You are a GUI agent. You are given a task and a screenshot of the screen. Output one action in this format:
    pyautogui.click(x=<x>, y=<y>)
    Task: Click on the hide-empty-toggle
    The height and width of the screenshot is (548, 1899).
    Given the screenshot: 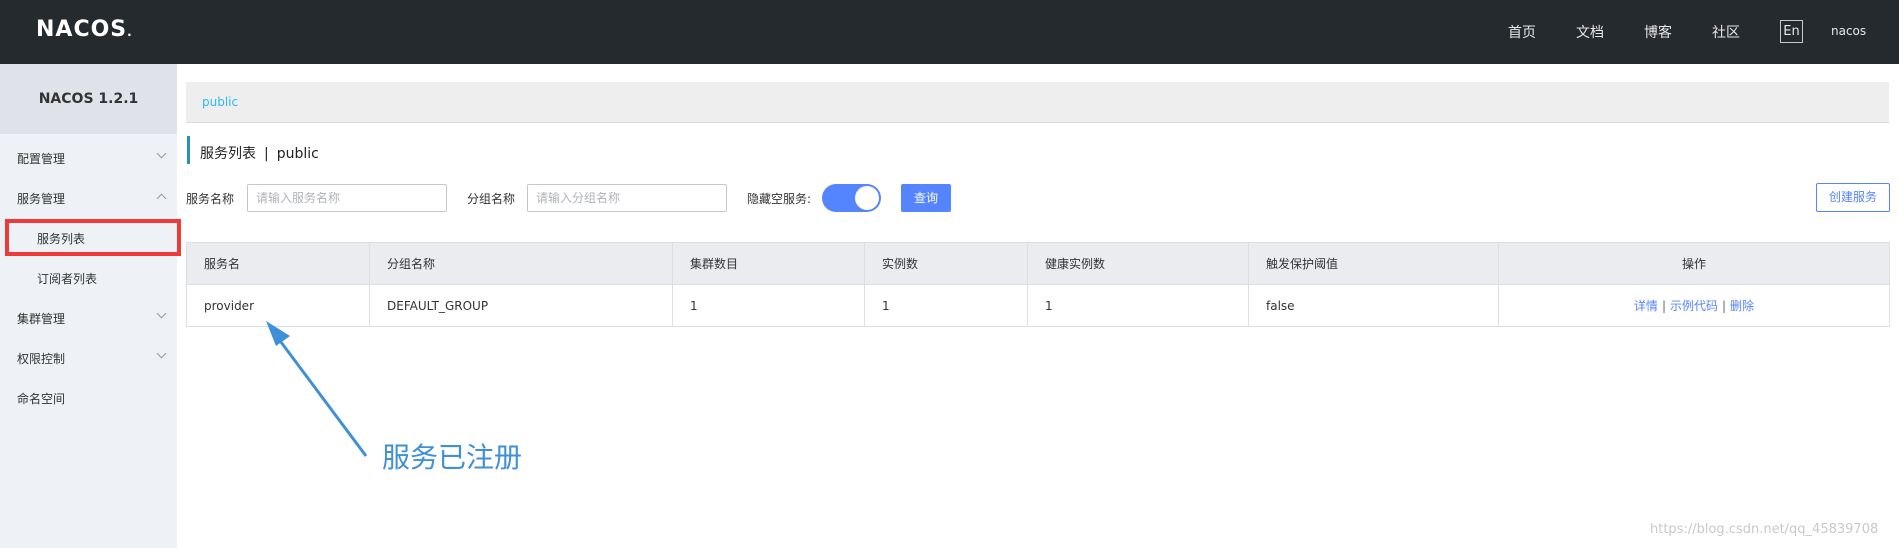 What is the action you would take?
    pyautogui.click(x=851, y=198)
    